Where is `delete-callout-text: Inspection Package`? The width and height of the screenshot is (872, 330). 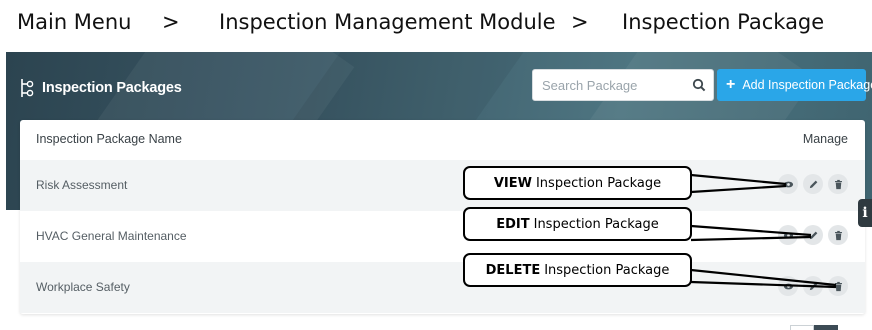
delete-callout-text: Inspection Package is located at coordinates (607, 270).